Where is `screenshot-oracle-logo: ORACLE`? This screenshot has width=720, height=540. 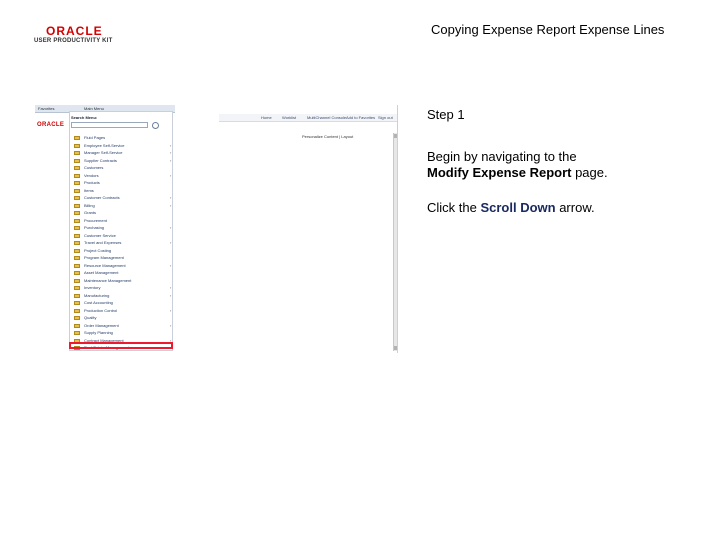 screenshot-oracle-logo: ORACLE is located at coordinates (51, 125).